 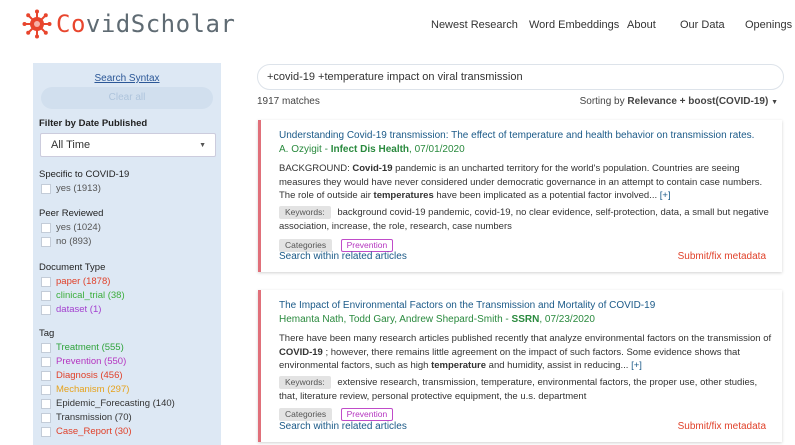 I want to click on nav-about: About, so click(x=641, y=25).